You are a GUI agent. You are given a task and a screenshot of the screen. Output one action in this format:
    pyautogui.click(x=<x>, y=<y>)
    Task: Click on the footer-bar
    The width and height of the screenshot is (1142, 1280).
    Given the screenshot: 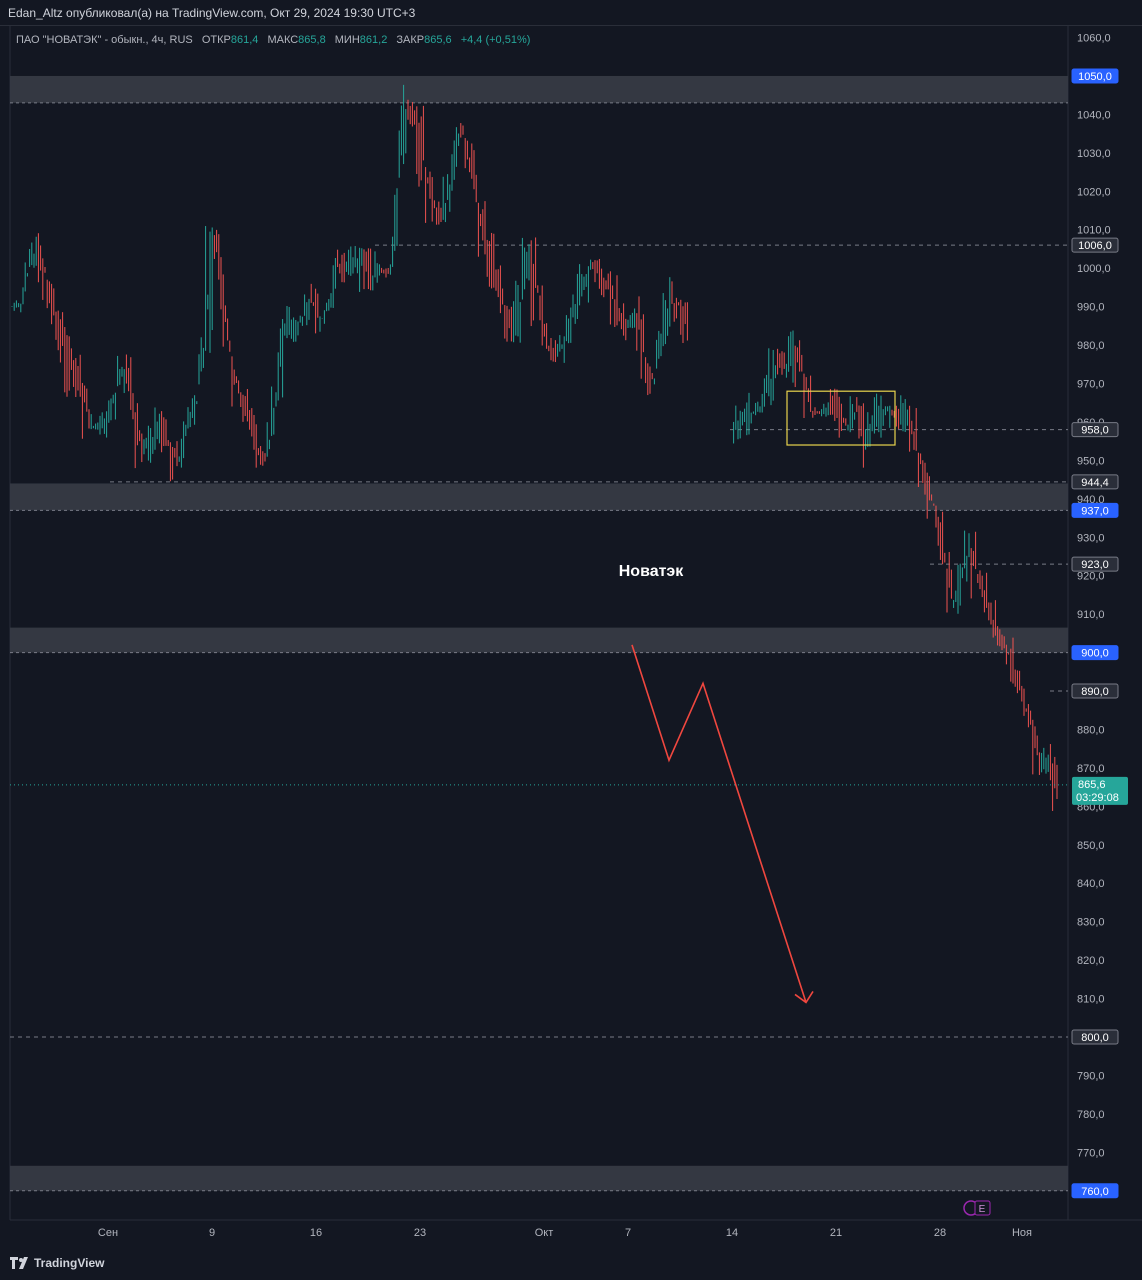 What is the action you would take?
    pyautogui.click(x=571, y=1265)
    